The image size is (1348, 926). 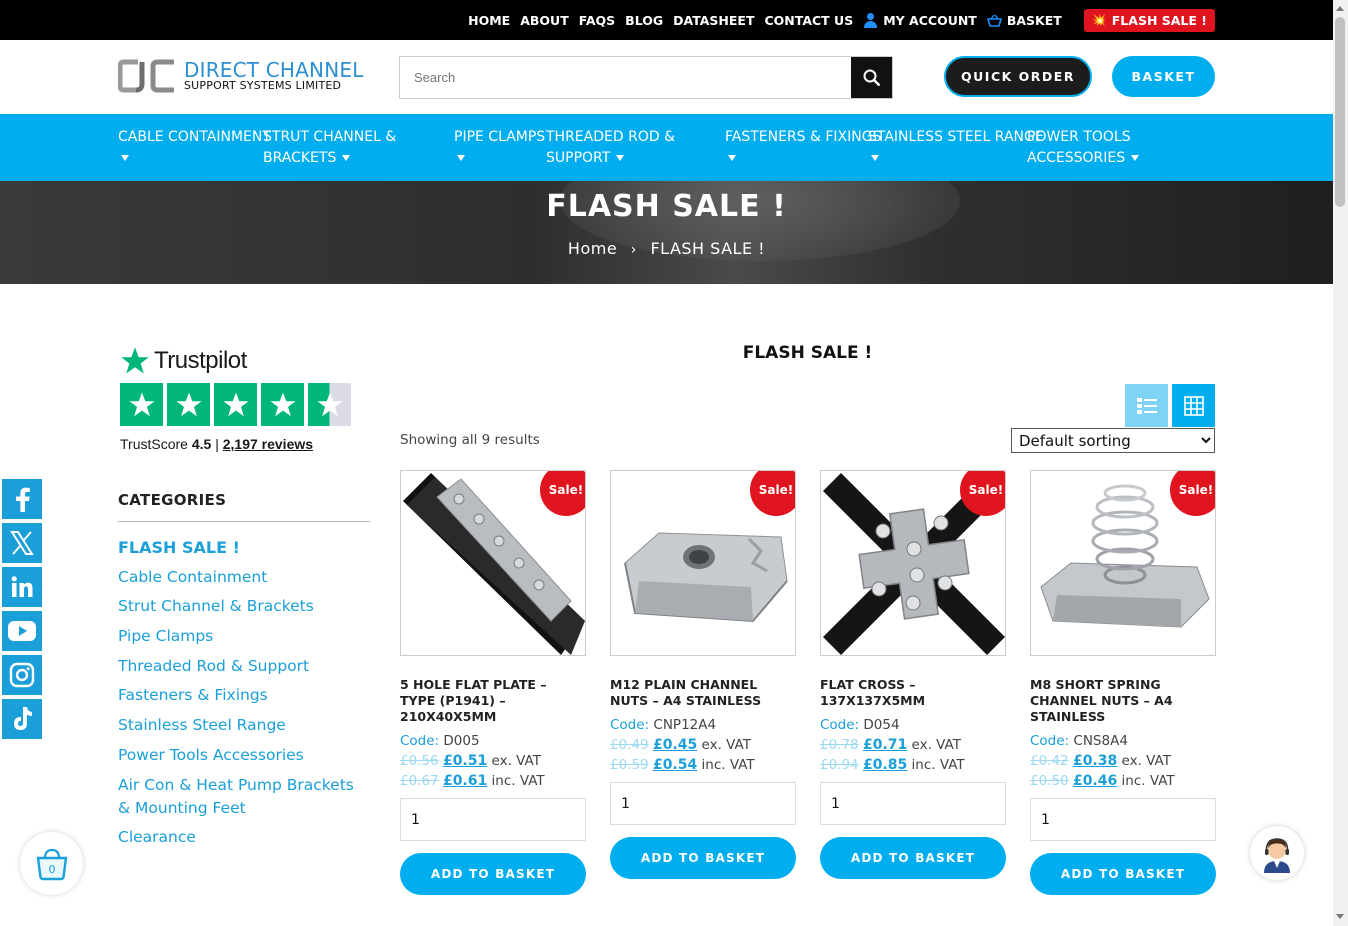 I want to click on category-link-stainless-steel: Stainless Steel Range, so click(x=244, y=725).